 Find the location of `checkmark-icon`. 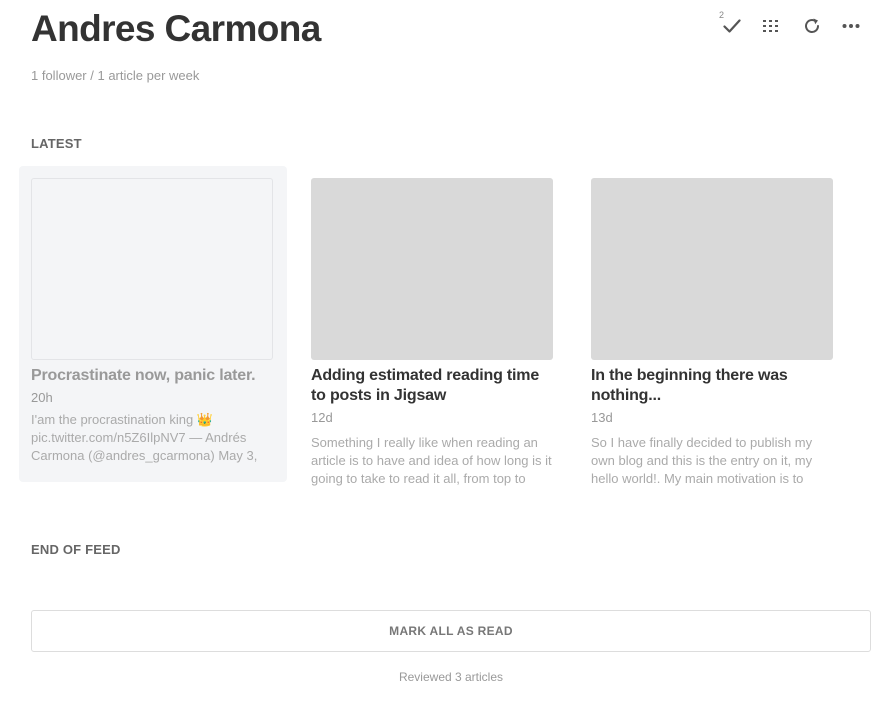

checkmark-icon is located at coordinates (732, 26).